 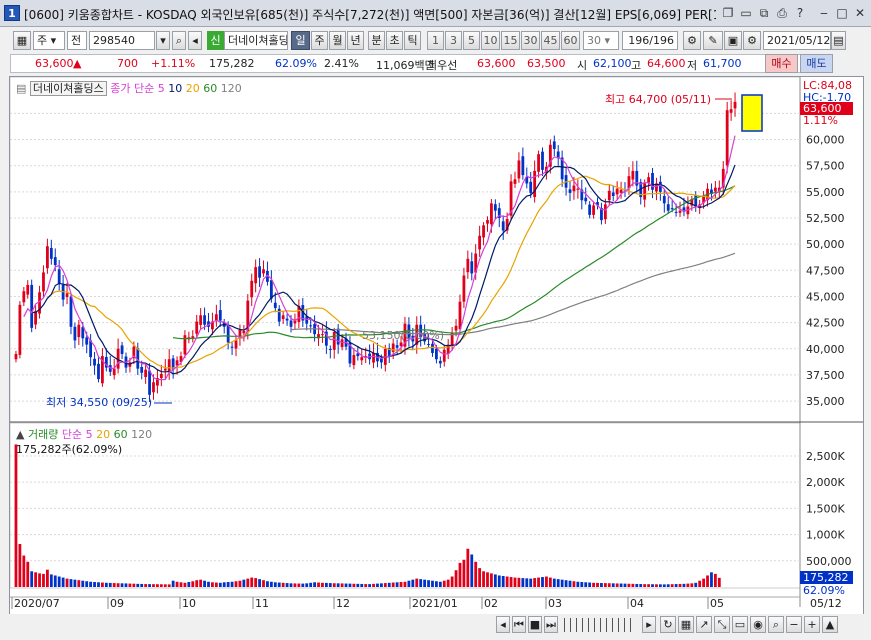 What do you see at coordinates (550, 40) in the screenshot?
I see `interval-45-button: 45` at bounding box center [550, 40].